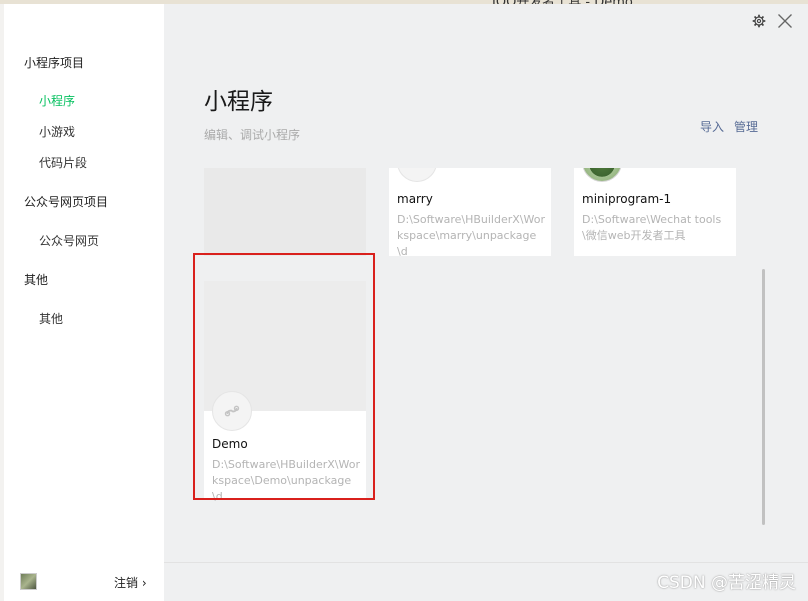 The width and height of the screenshot is (808, 601). What do you see at coordinates (729, 126) in the screenshot?
I see `header-actions: 导入 管理` at bounding box center [729, 126].